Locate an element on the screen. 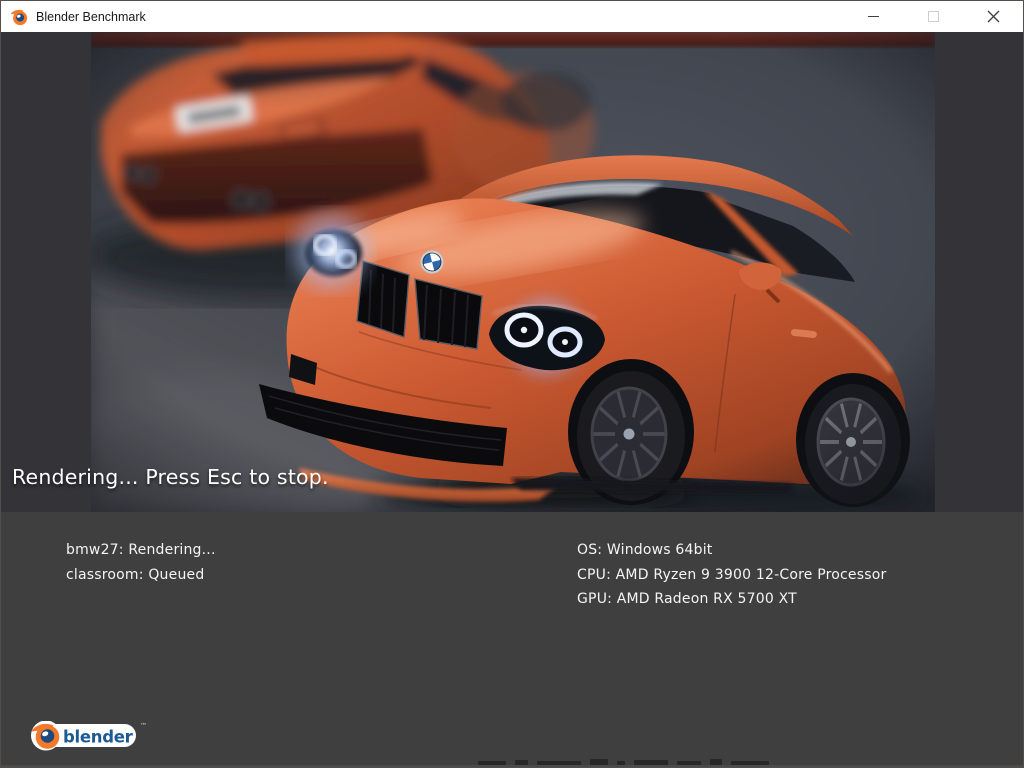 The height and width of the screenshot is (768, 1024). maximize-button is located at coordinates (933, 16).